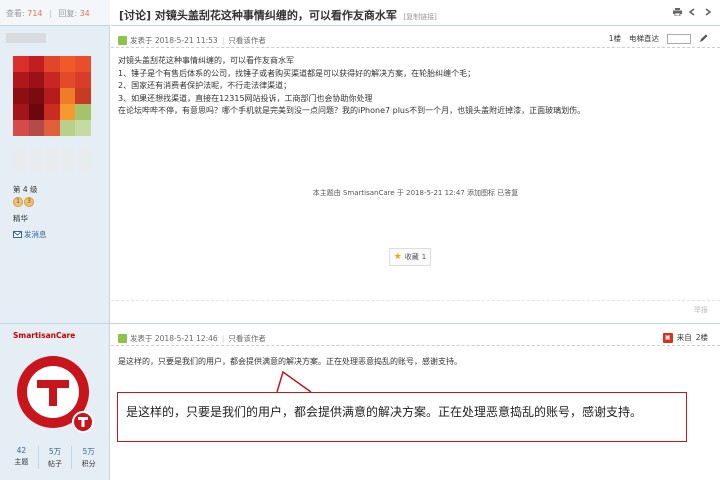 The image size is (720, 480). I want to click on thread-header: [讨论] 对镜头盖刮花这种事情纠缠的，可以看作友商水军 [复制链接], so click(415, 13).